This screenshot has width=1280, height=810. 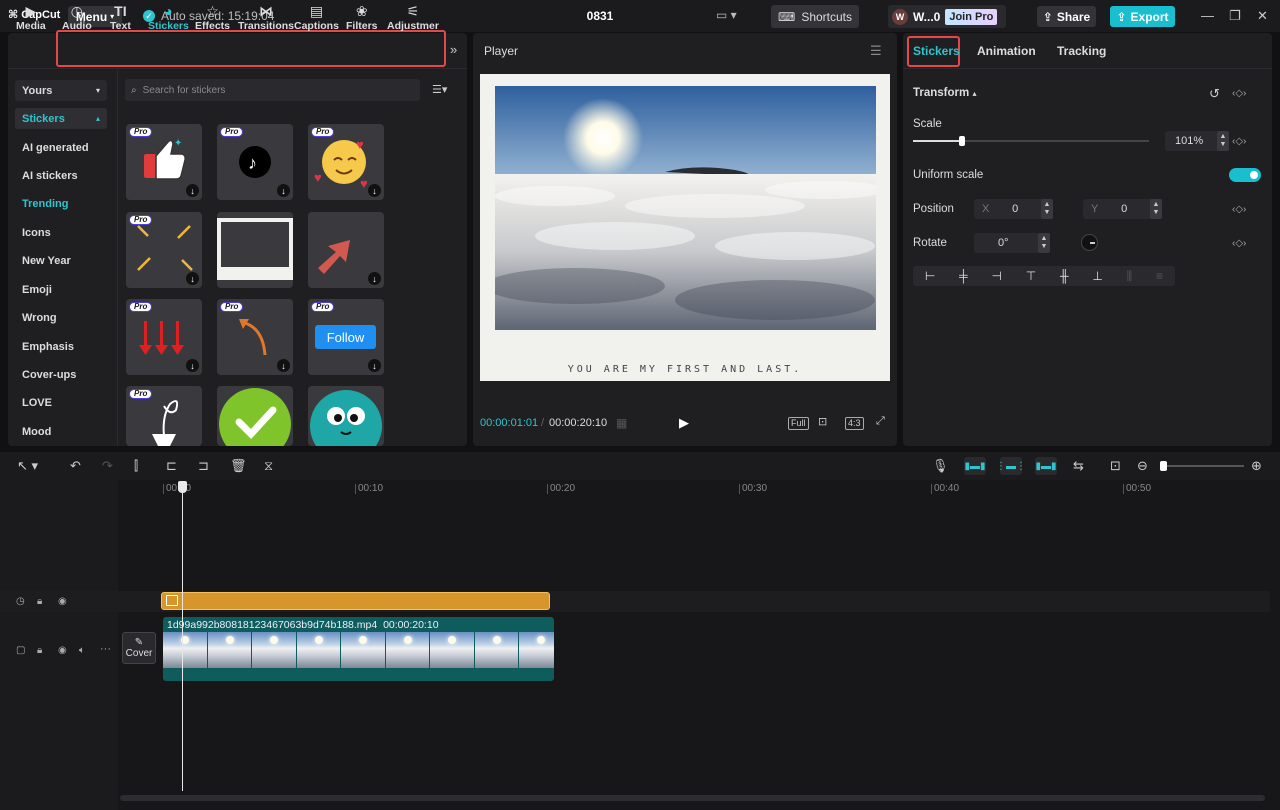 What do you see at coordinates (815, 16) in the screenshot?
I see `shortcuts-button: ⌨ Shortcuts` at bounding box center [815, 16].